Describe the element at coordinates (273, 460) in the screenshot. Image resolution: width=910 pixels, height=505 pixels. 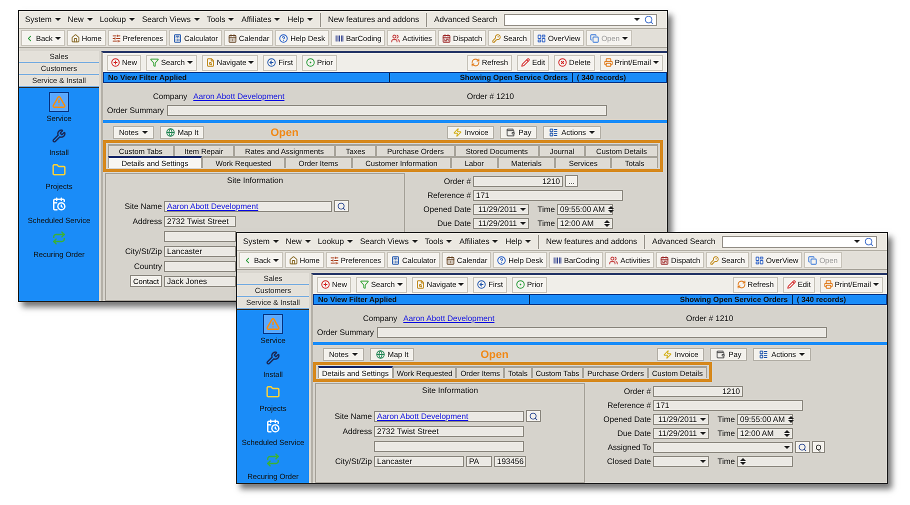
I see `repeat-icon` at that location.